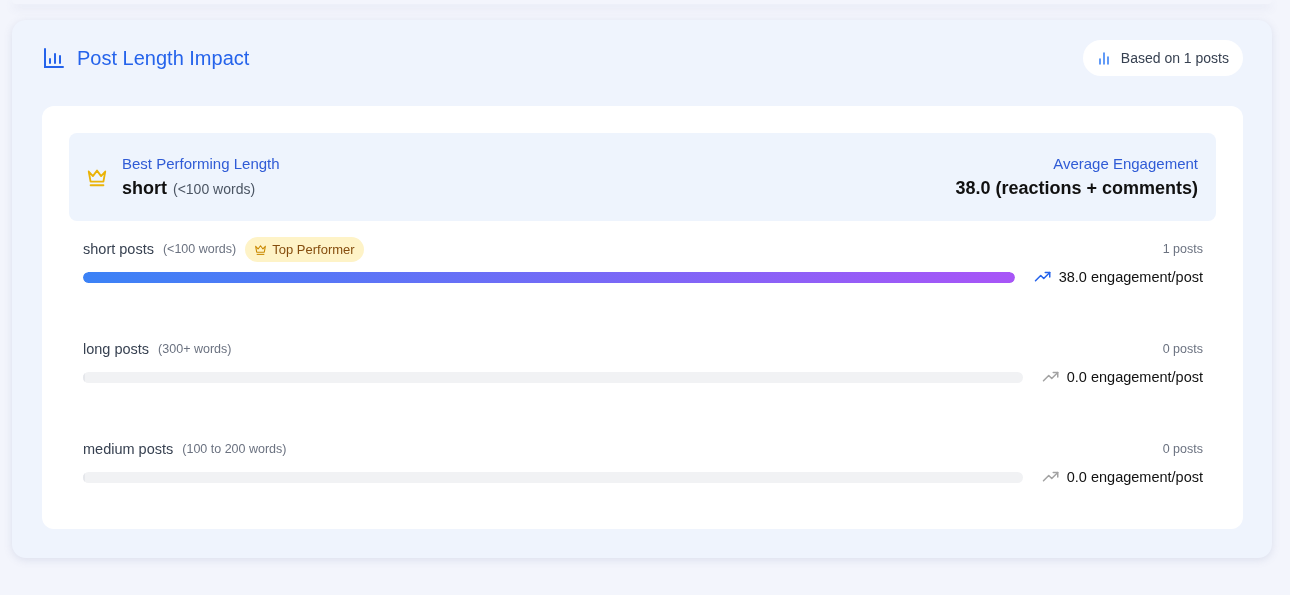 This screenshot has width=1290, height=595. What do you see at coordinates (163, 58) in the screenshot?
I see `section-title: Post Length Impact` at bounding box center [163, 58].